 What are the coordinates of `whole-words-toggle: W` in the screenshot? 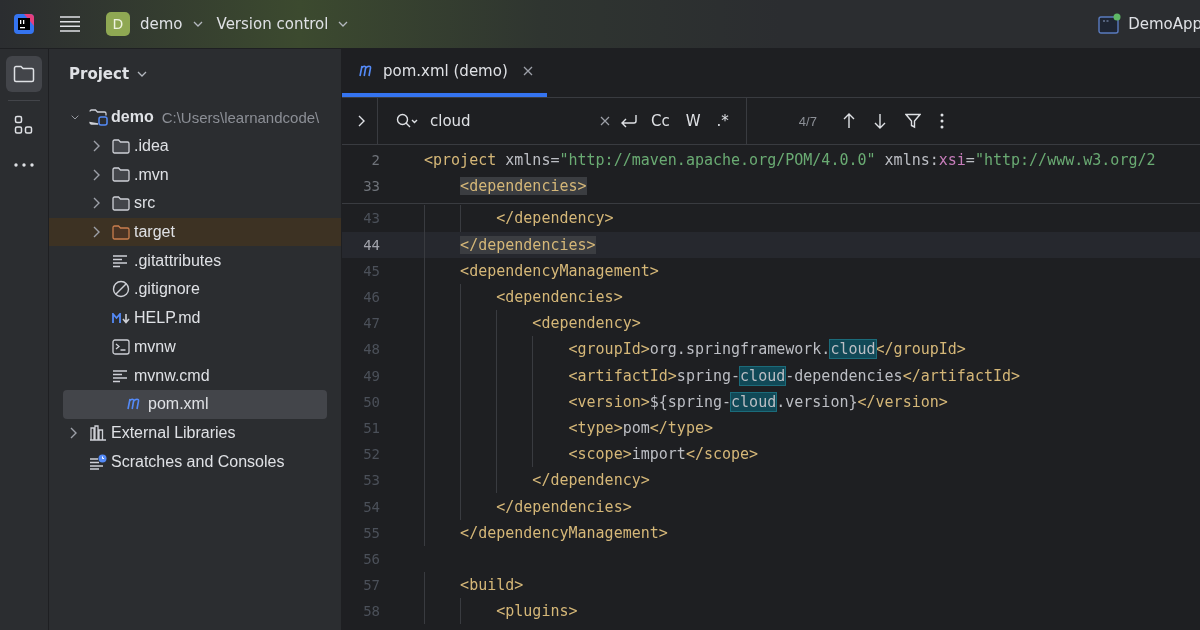 It's located at (693, 121).